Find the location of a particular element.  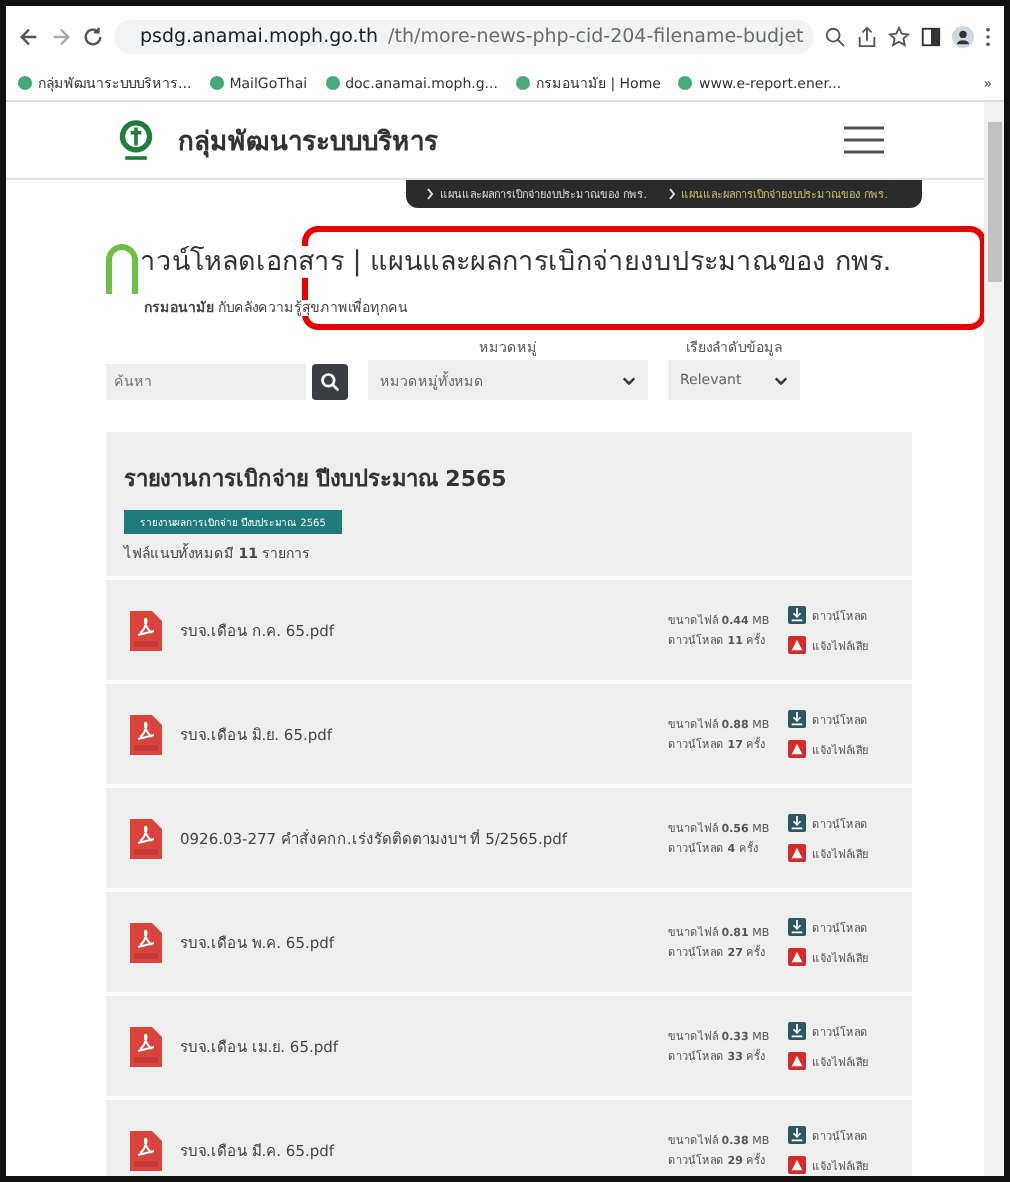

page-title: าวน์โหลดเอกสาร | แผนและผลการเบิกจ่ายงบประมาณของ กพร. is located at coordinates (516, 261).